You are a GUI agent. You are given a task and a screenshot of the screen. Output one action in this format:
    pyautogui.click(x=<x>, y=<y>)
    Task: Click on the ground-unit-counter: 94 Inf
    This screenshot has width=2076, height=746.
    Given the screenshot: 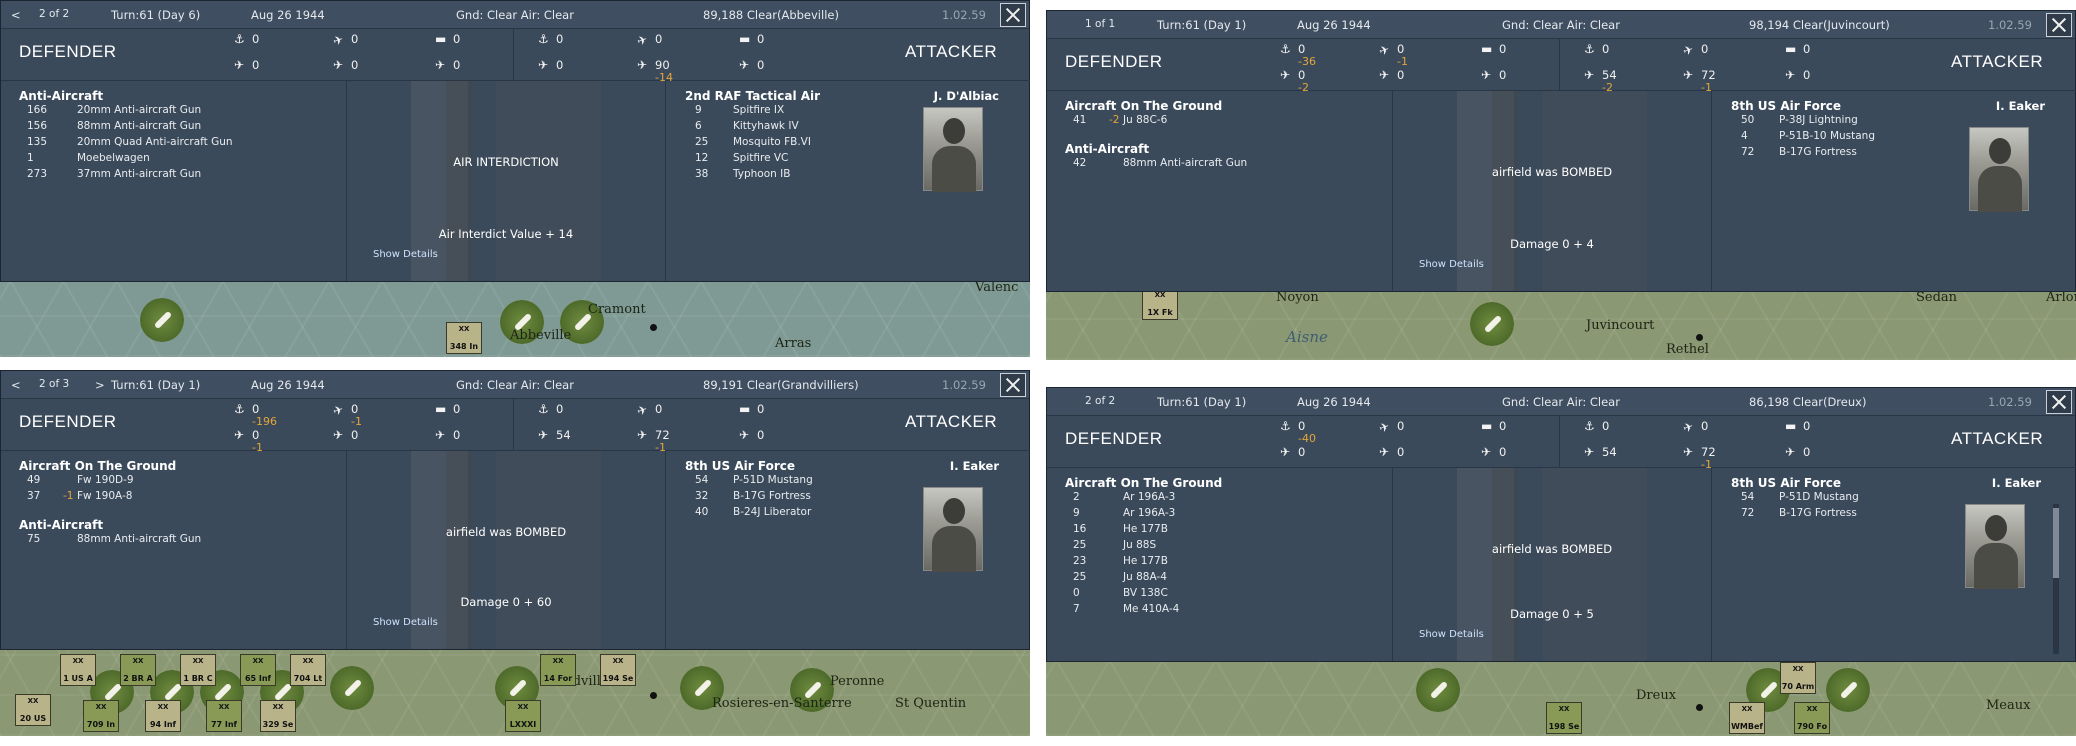 What is the action you would take?
    pyautogui.click(x=163, y=716)
    